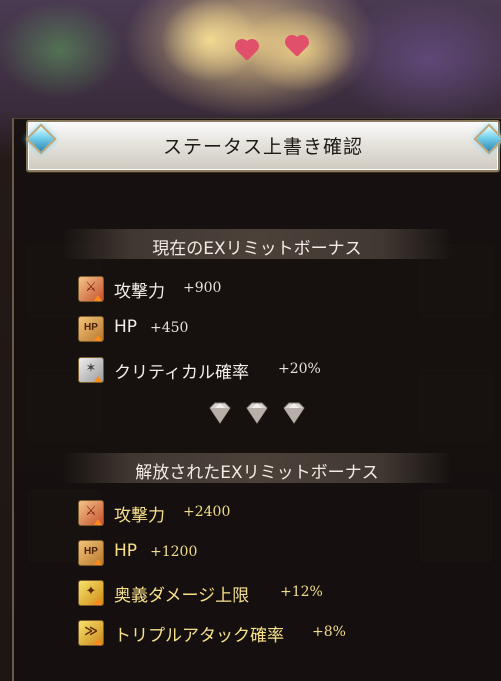 This screenshot has height=681, width=501. I want to click on dialog-title: ステータス上書き確認, so click(262, 147).